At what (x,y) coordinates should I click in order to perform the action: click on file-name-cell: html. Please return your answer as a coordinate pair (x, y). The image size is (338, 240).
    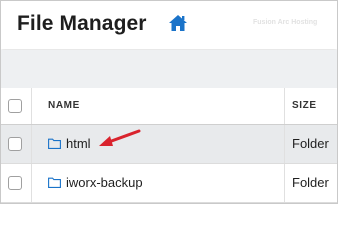
    Looking at the image, I should click on (69, 143).